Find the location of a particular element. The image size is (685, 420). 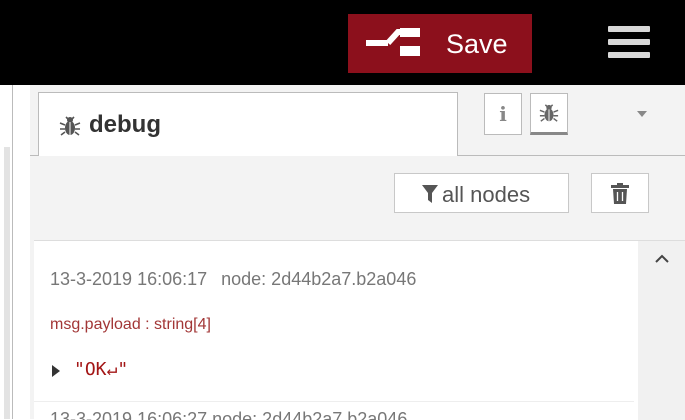

filter-nodes-button: all nodes is located at coordinates (481, 193).